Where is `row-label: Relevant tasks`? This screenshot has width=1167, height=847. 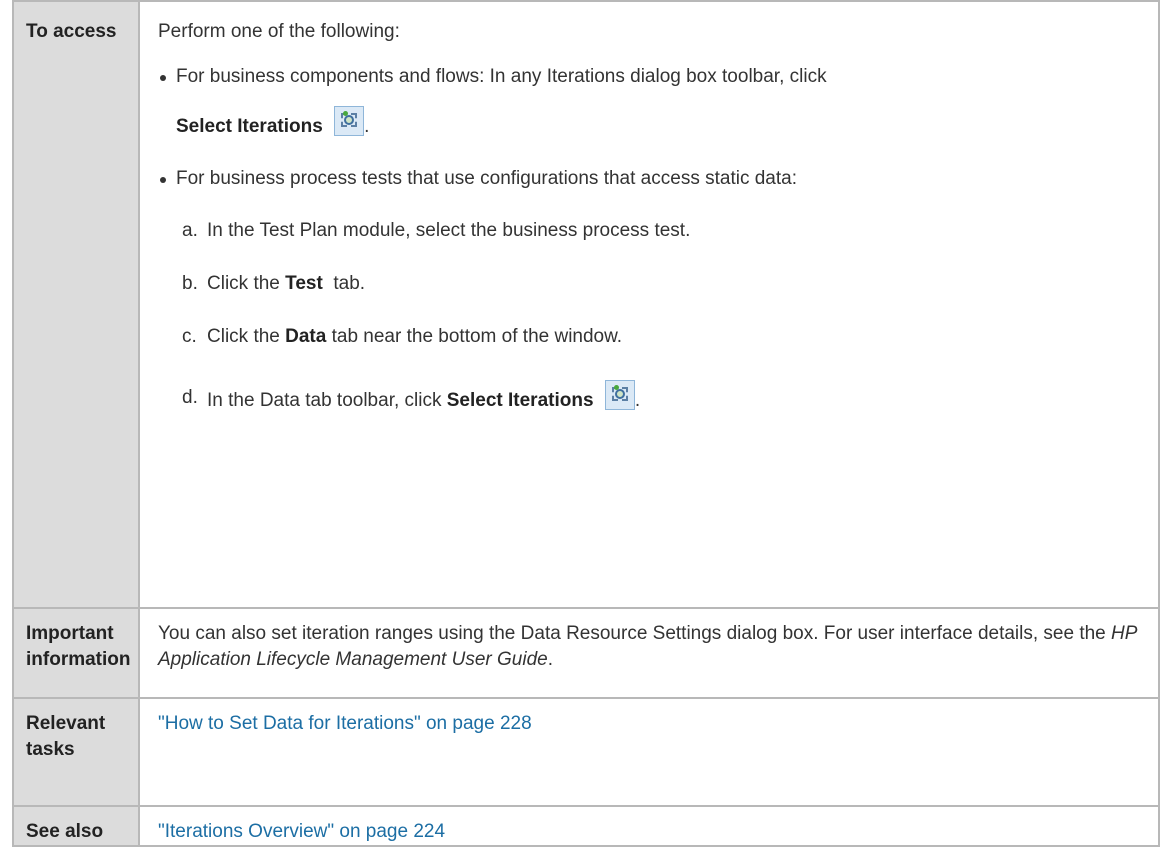 row-label: Relevant tasks is located at coordinates (76, 752).